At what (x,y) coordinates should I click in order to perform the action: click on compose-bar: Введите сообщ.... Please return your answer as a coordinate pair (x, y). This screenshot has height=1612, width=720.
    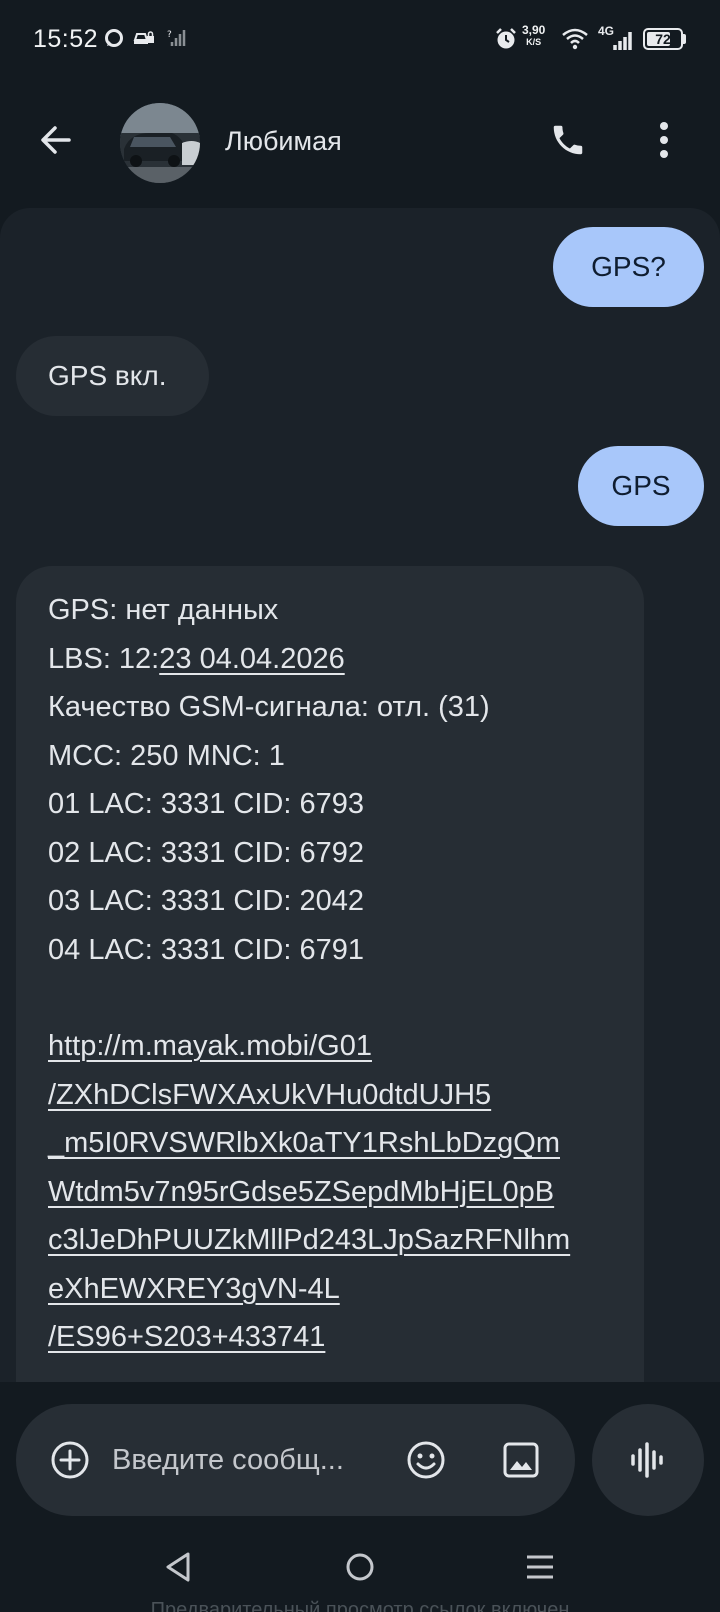
    Looking at the image, I should click on (295, 1460).